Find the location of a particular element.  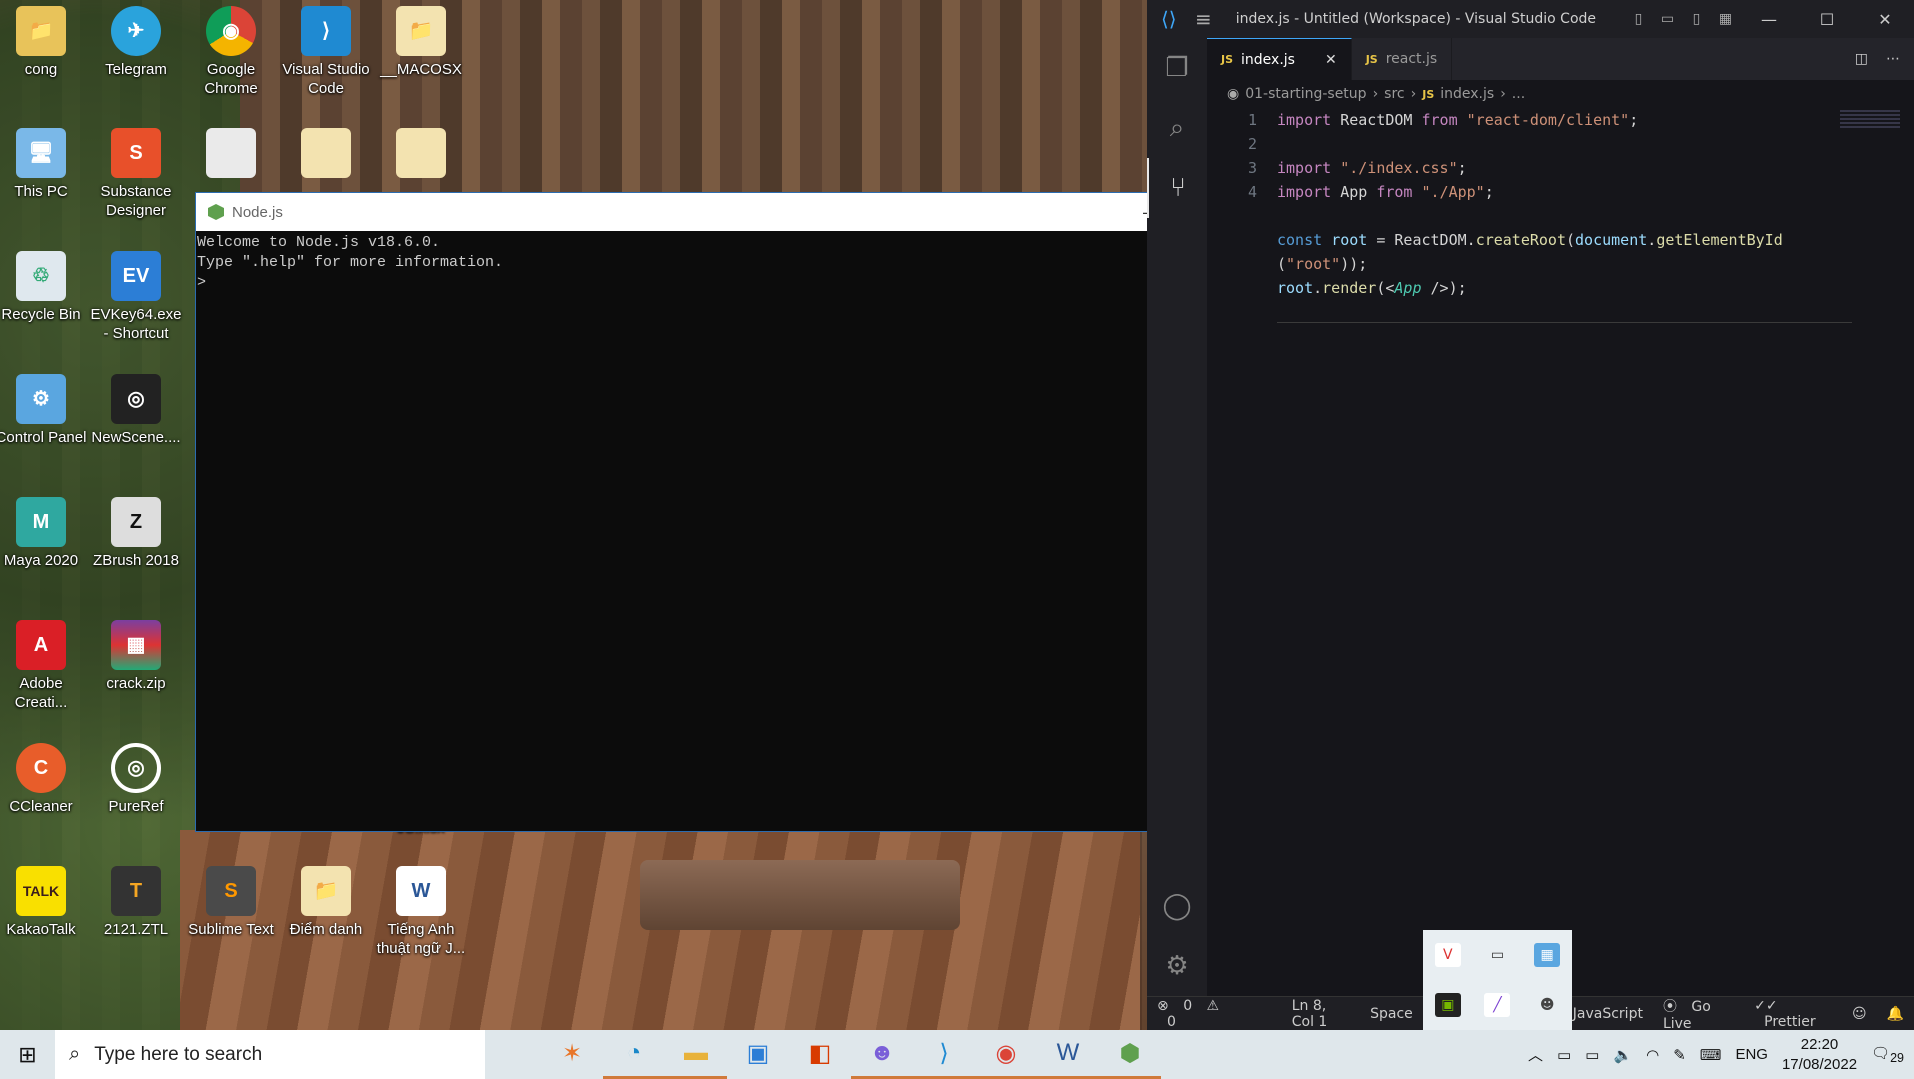

pen-icon: ╱ is located at coordinates (1497, 1005).